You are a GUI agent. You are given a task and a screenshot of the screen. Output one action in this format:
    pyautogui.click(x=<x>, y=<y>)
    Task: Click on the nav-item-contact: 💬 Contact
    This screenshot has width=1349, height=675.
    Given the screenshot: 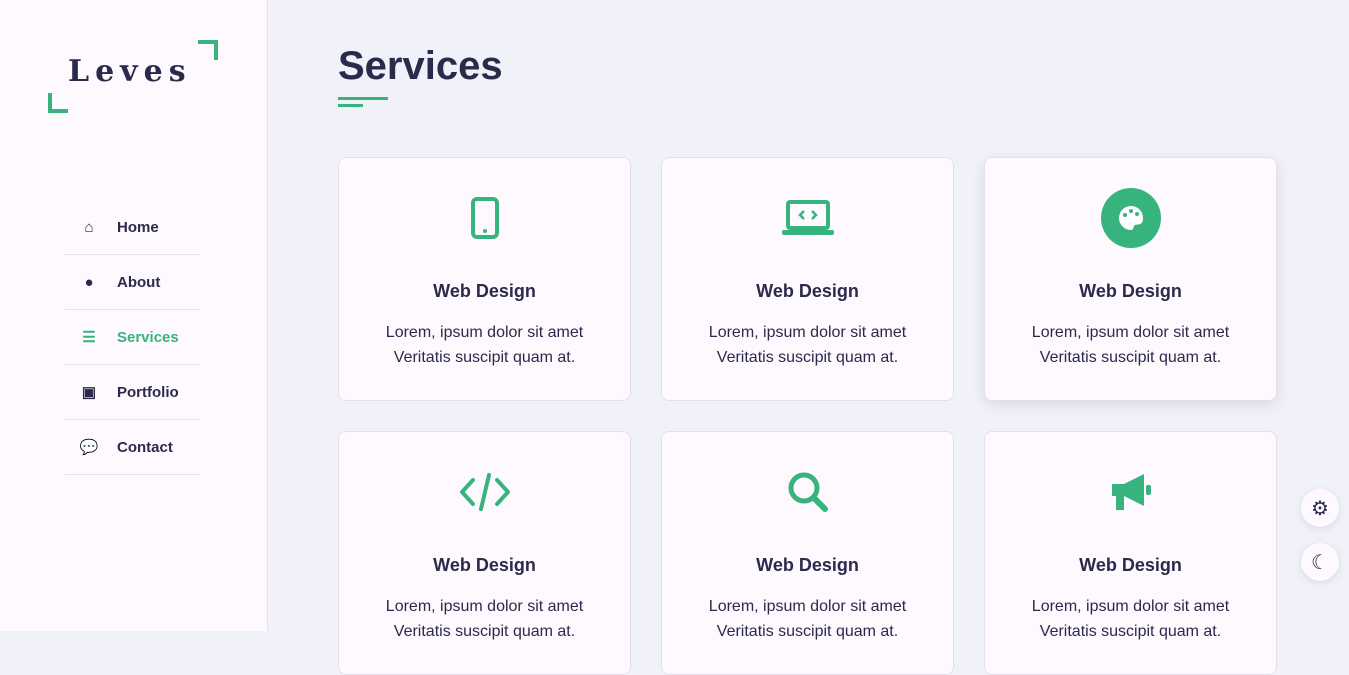 What is the action you would take?
    pyautogui.click(x=132, y=447)
    